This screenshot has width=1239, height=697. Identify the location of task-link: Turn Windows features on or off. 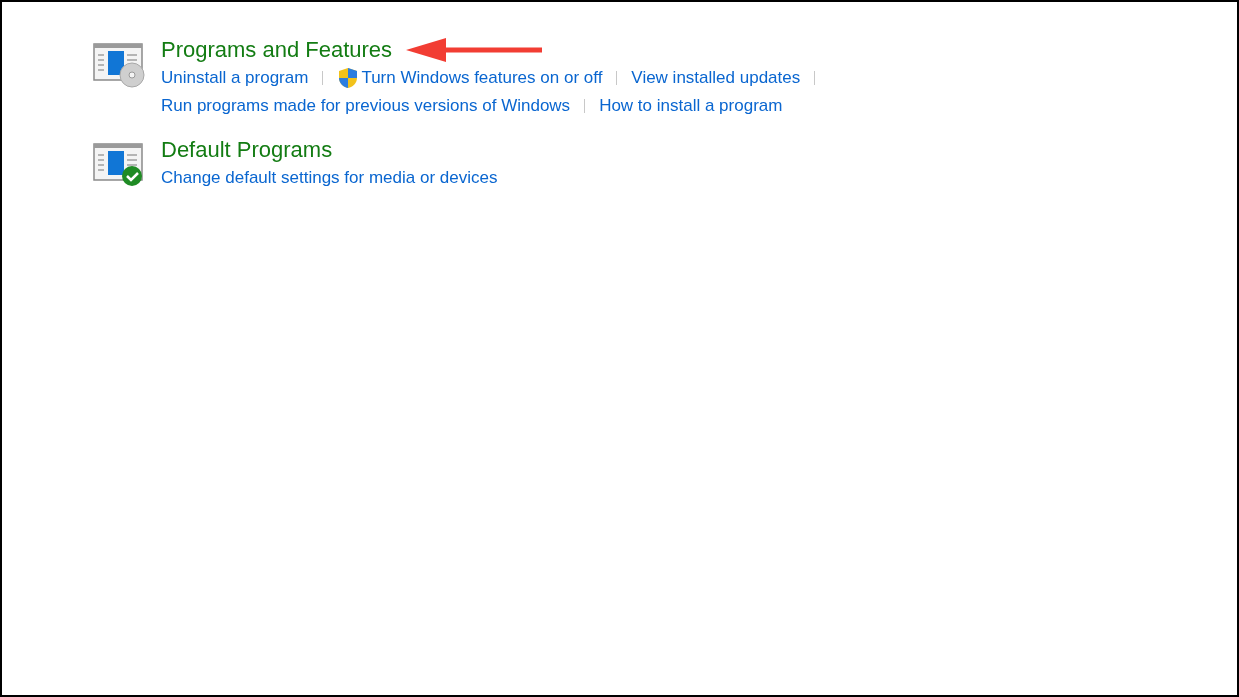
(470, 78).